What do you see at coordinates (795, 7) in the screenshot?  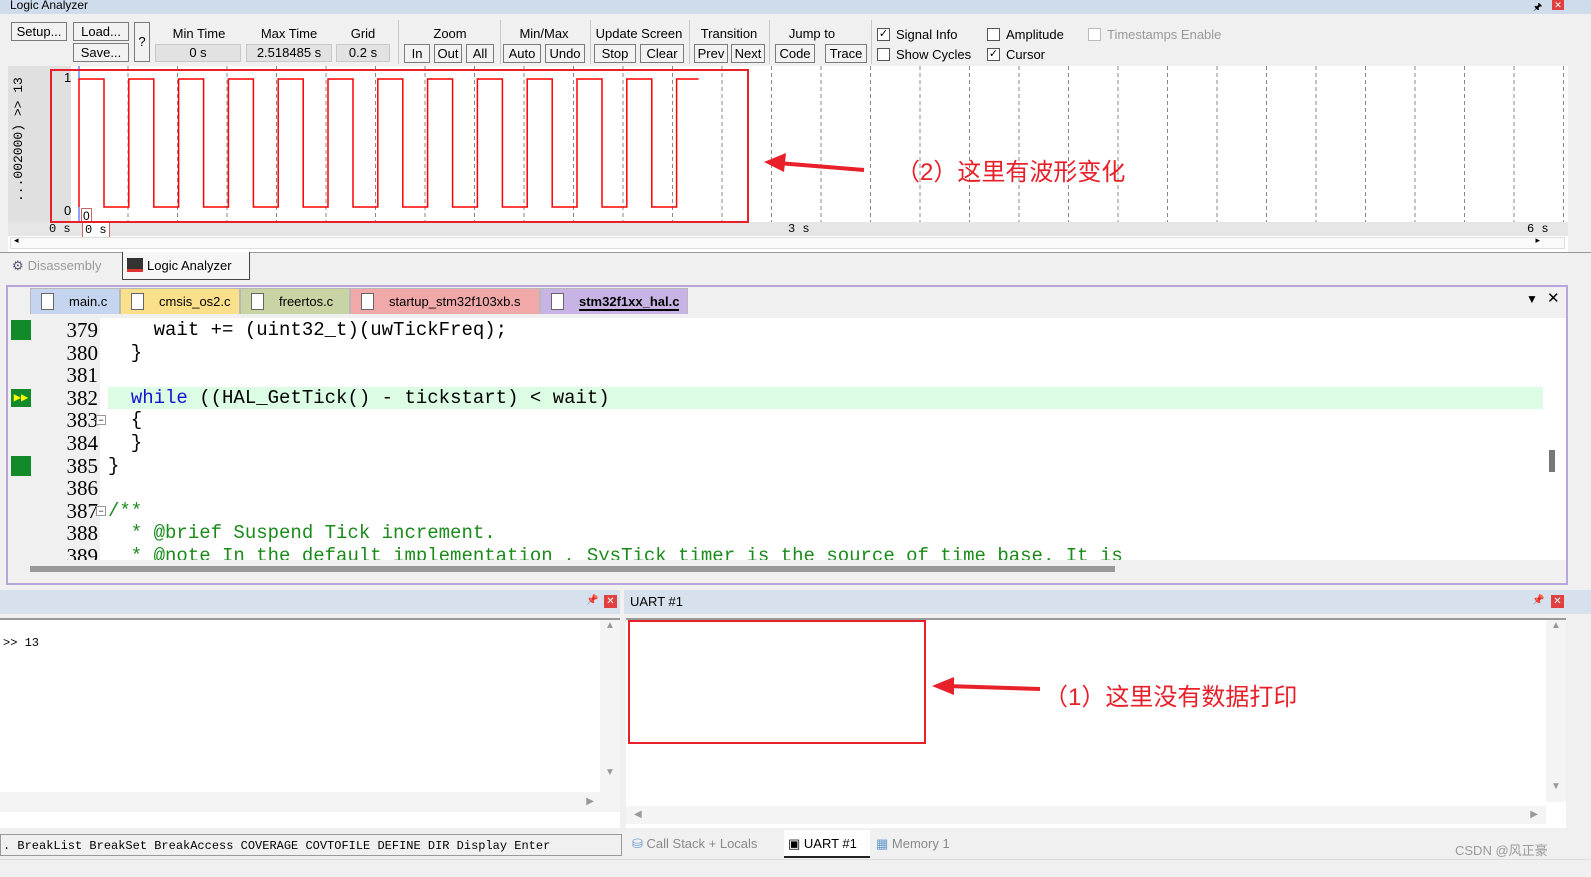 I see `window-title: Logic Analyzer` at bounding box center [795, 7].